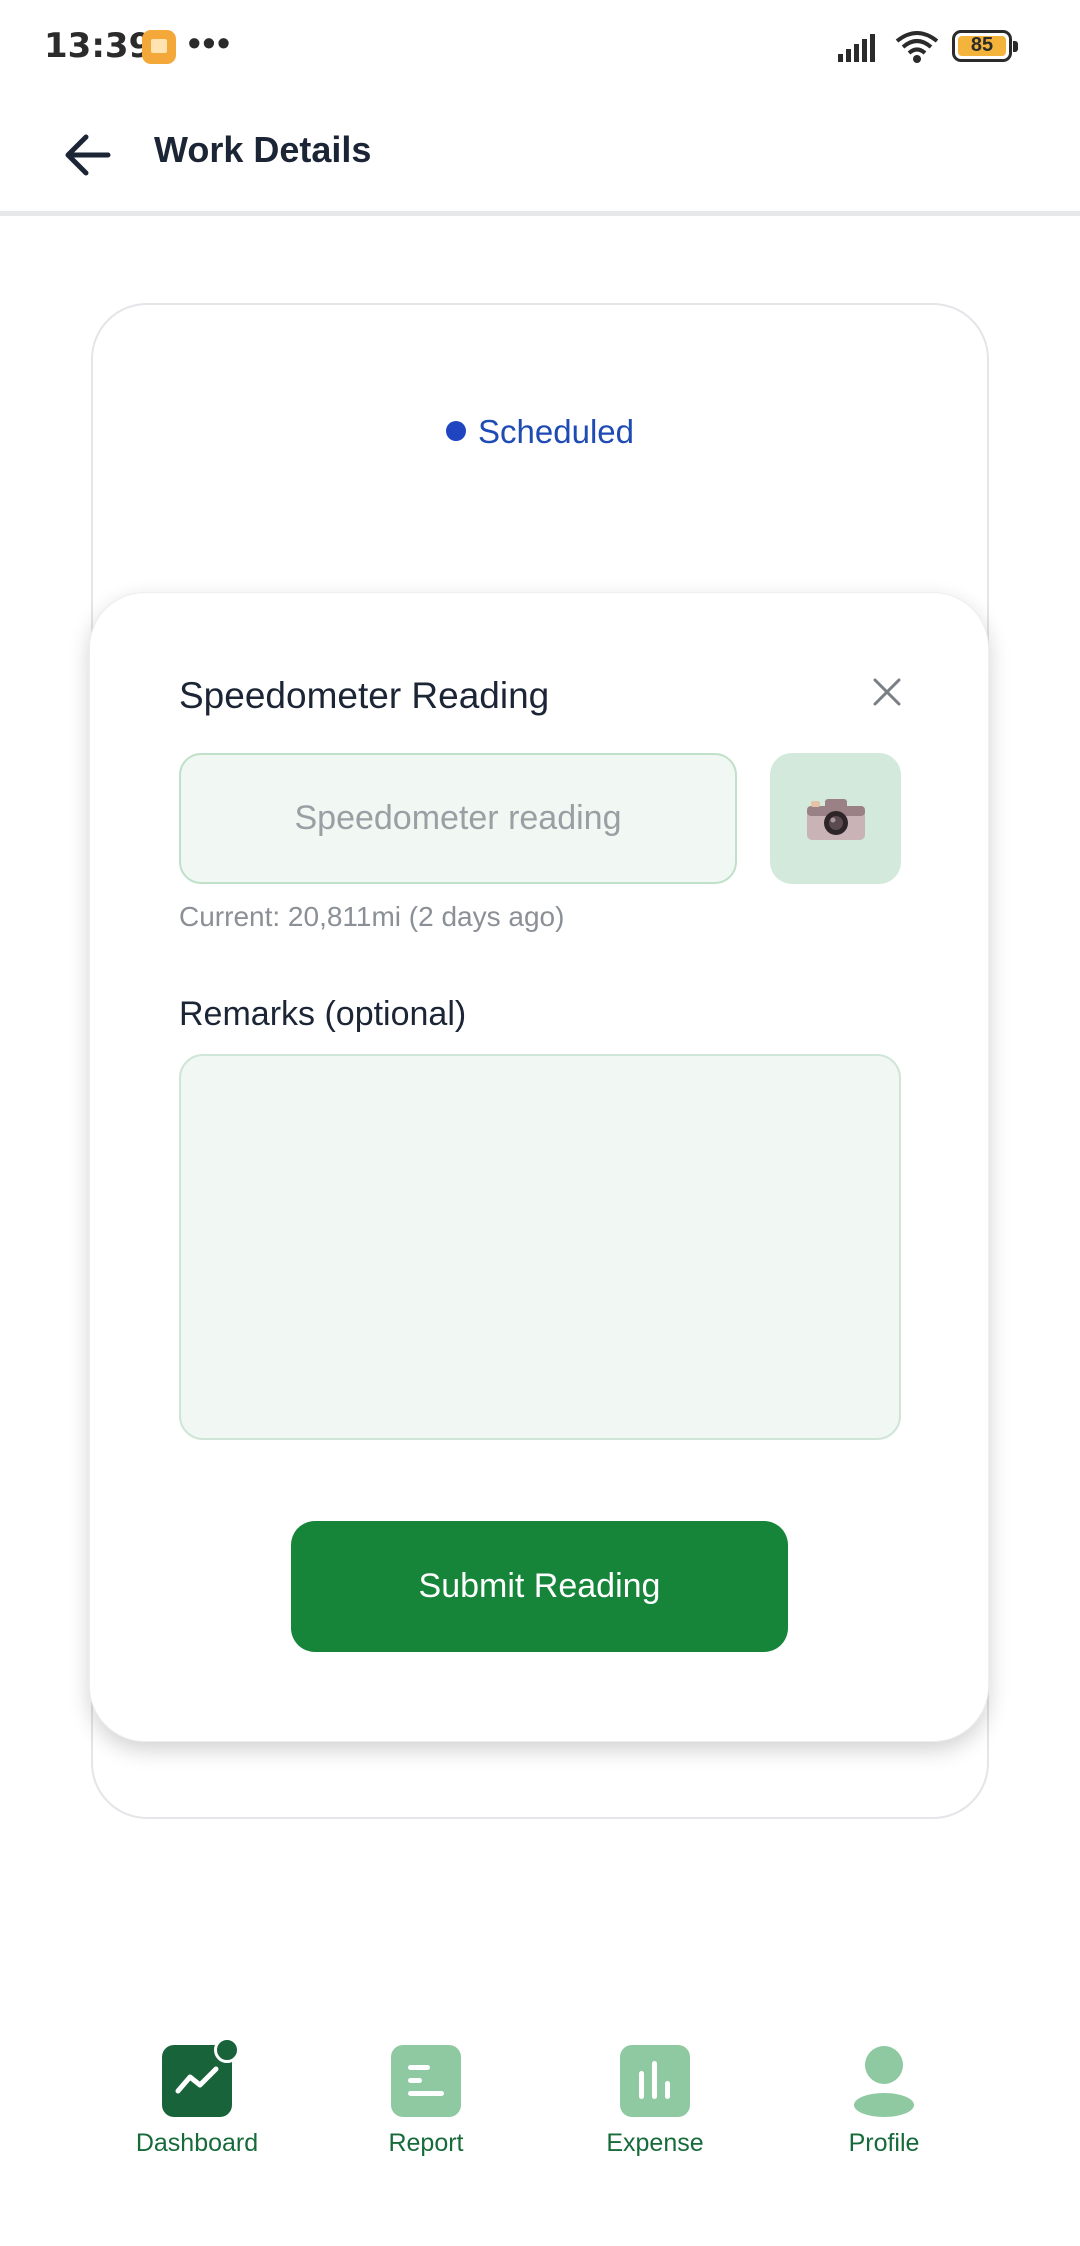 This screenshot has height=2246, width=1080. Describe the element at coordinates (98, 46) in the screenshot. I see `status-time: 13:39` at that location.